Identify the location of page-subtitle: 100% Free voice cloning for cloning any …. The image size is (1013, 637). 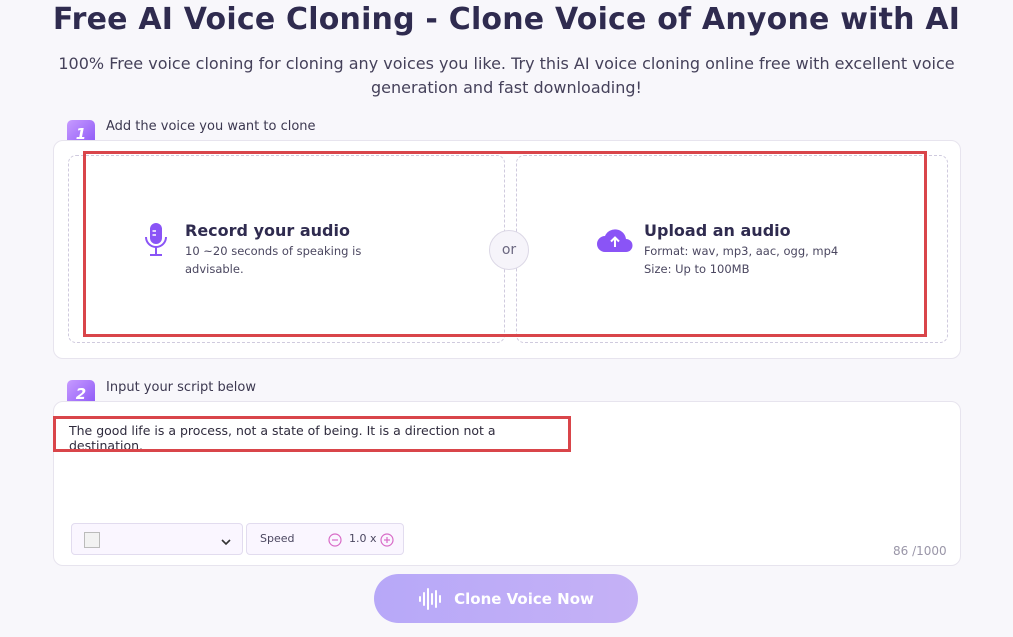
(506, 75).